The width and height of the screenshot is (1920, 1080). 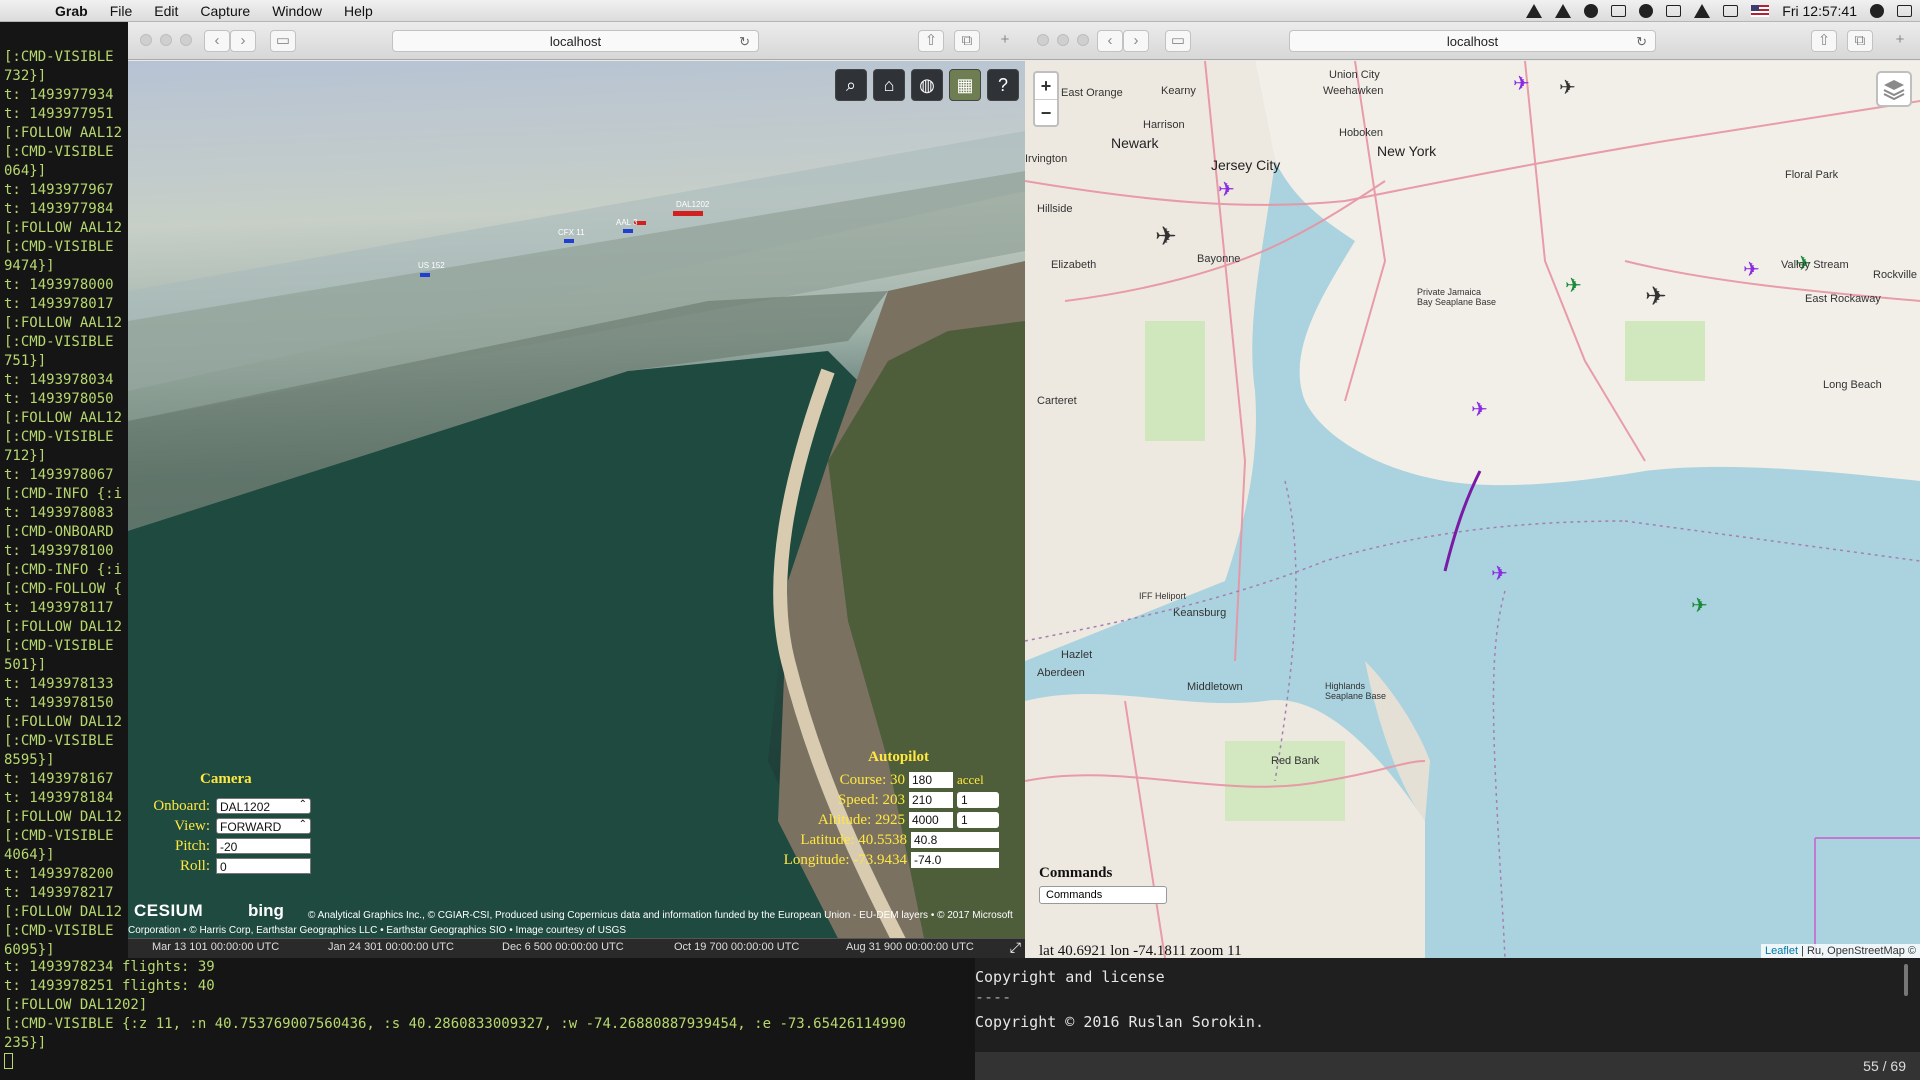 What do you see at coordinates (1103, 895) in the screenshot?
I see `commands-select: Commands` at bounding box center [1103, 895].